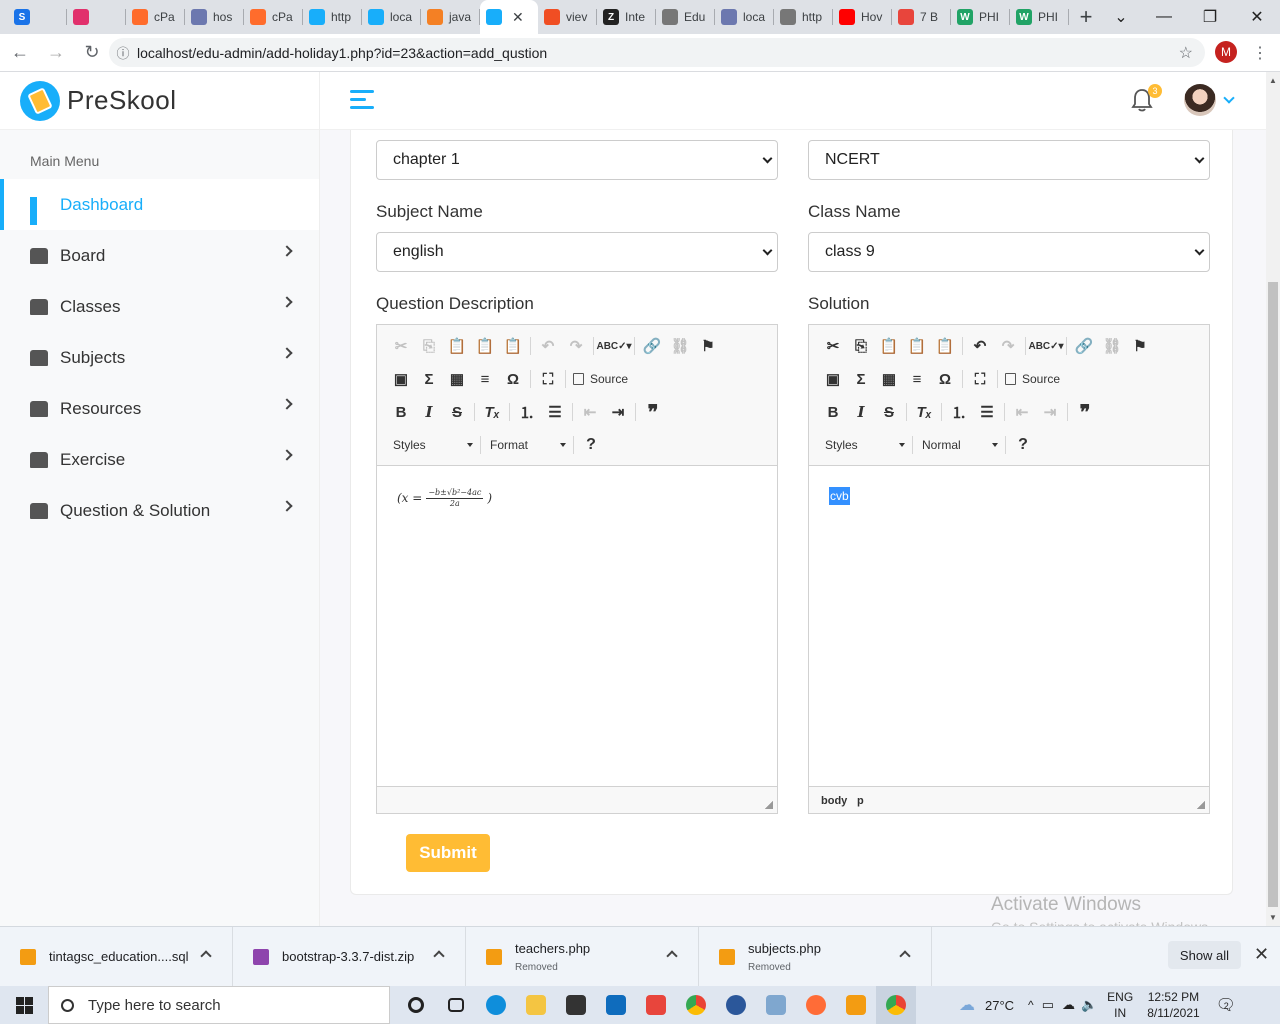 The height and width of the screenshot is (1024, 1280). Describe the element at coordinates (159, 306) in the screenshot. I see `sidebar-item-classes: Classes` at that location.